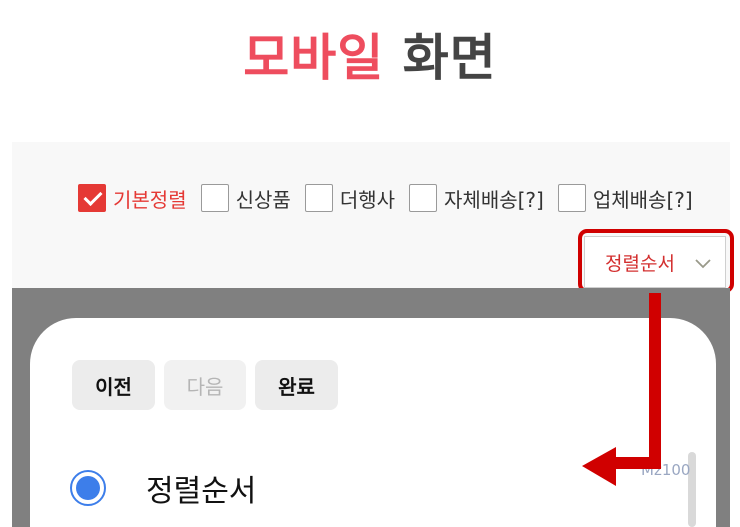  I want to click on filter-label: 자체배송[?], so click(494, 199).